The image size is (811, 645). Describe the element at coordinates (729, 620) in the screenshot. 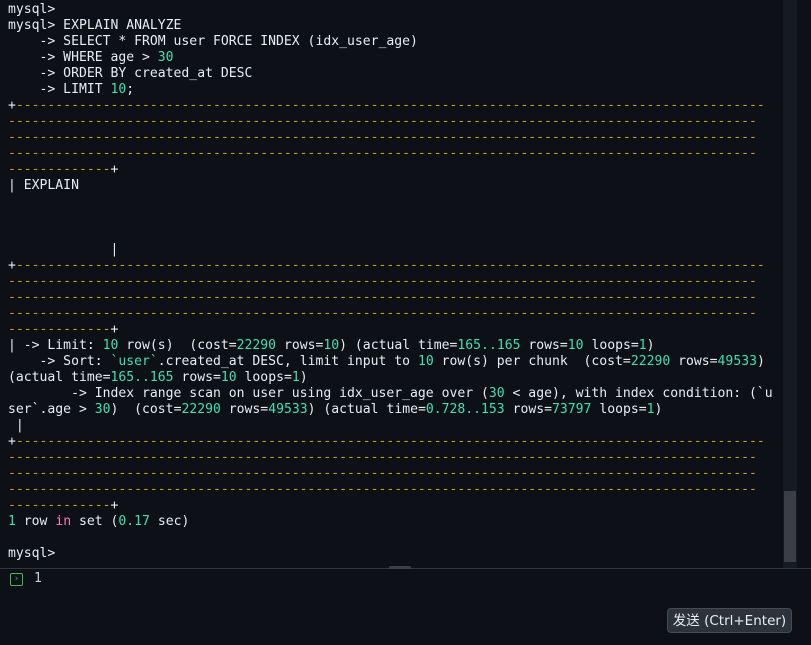

I see `send-button: 发送 (Ctrl+Enter)` at that location.